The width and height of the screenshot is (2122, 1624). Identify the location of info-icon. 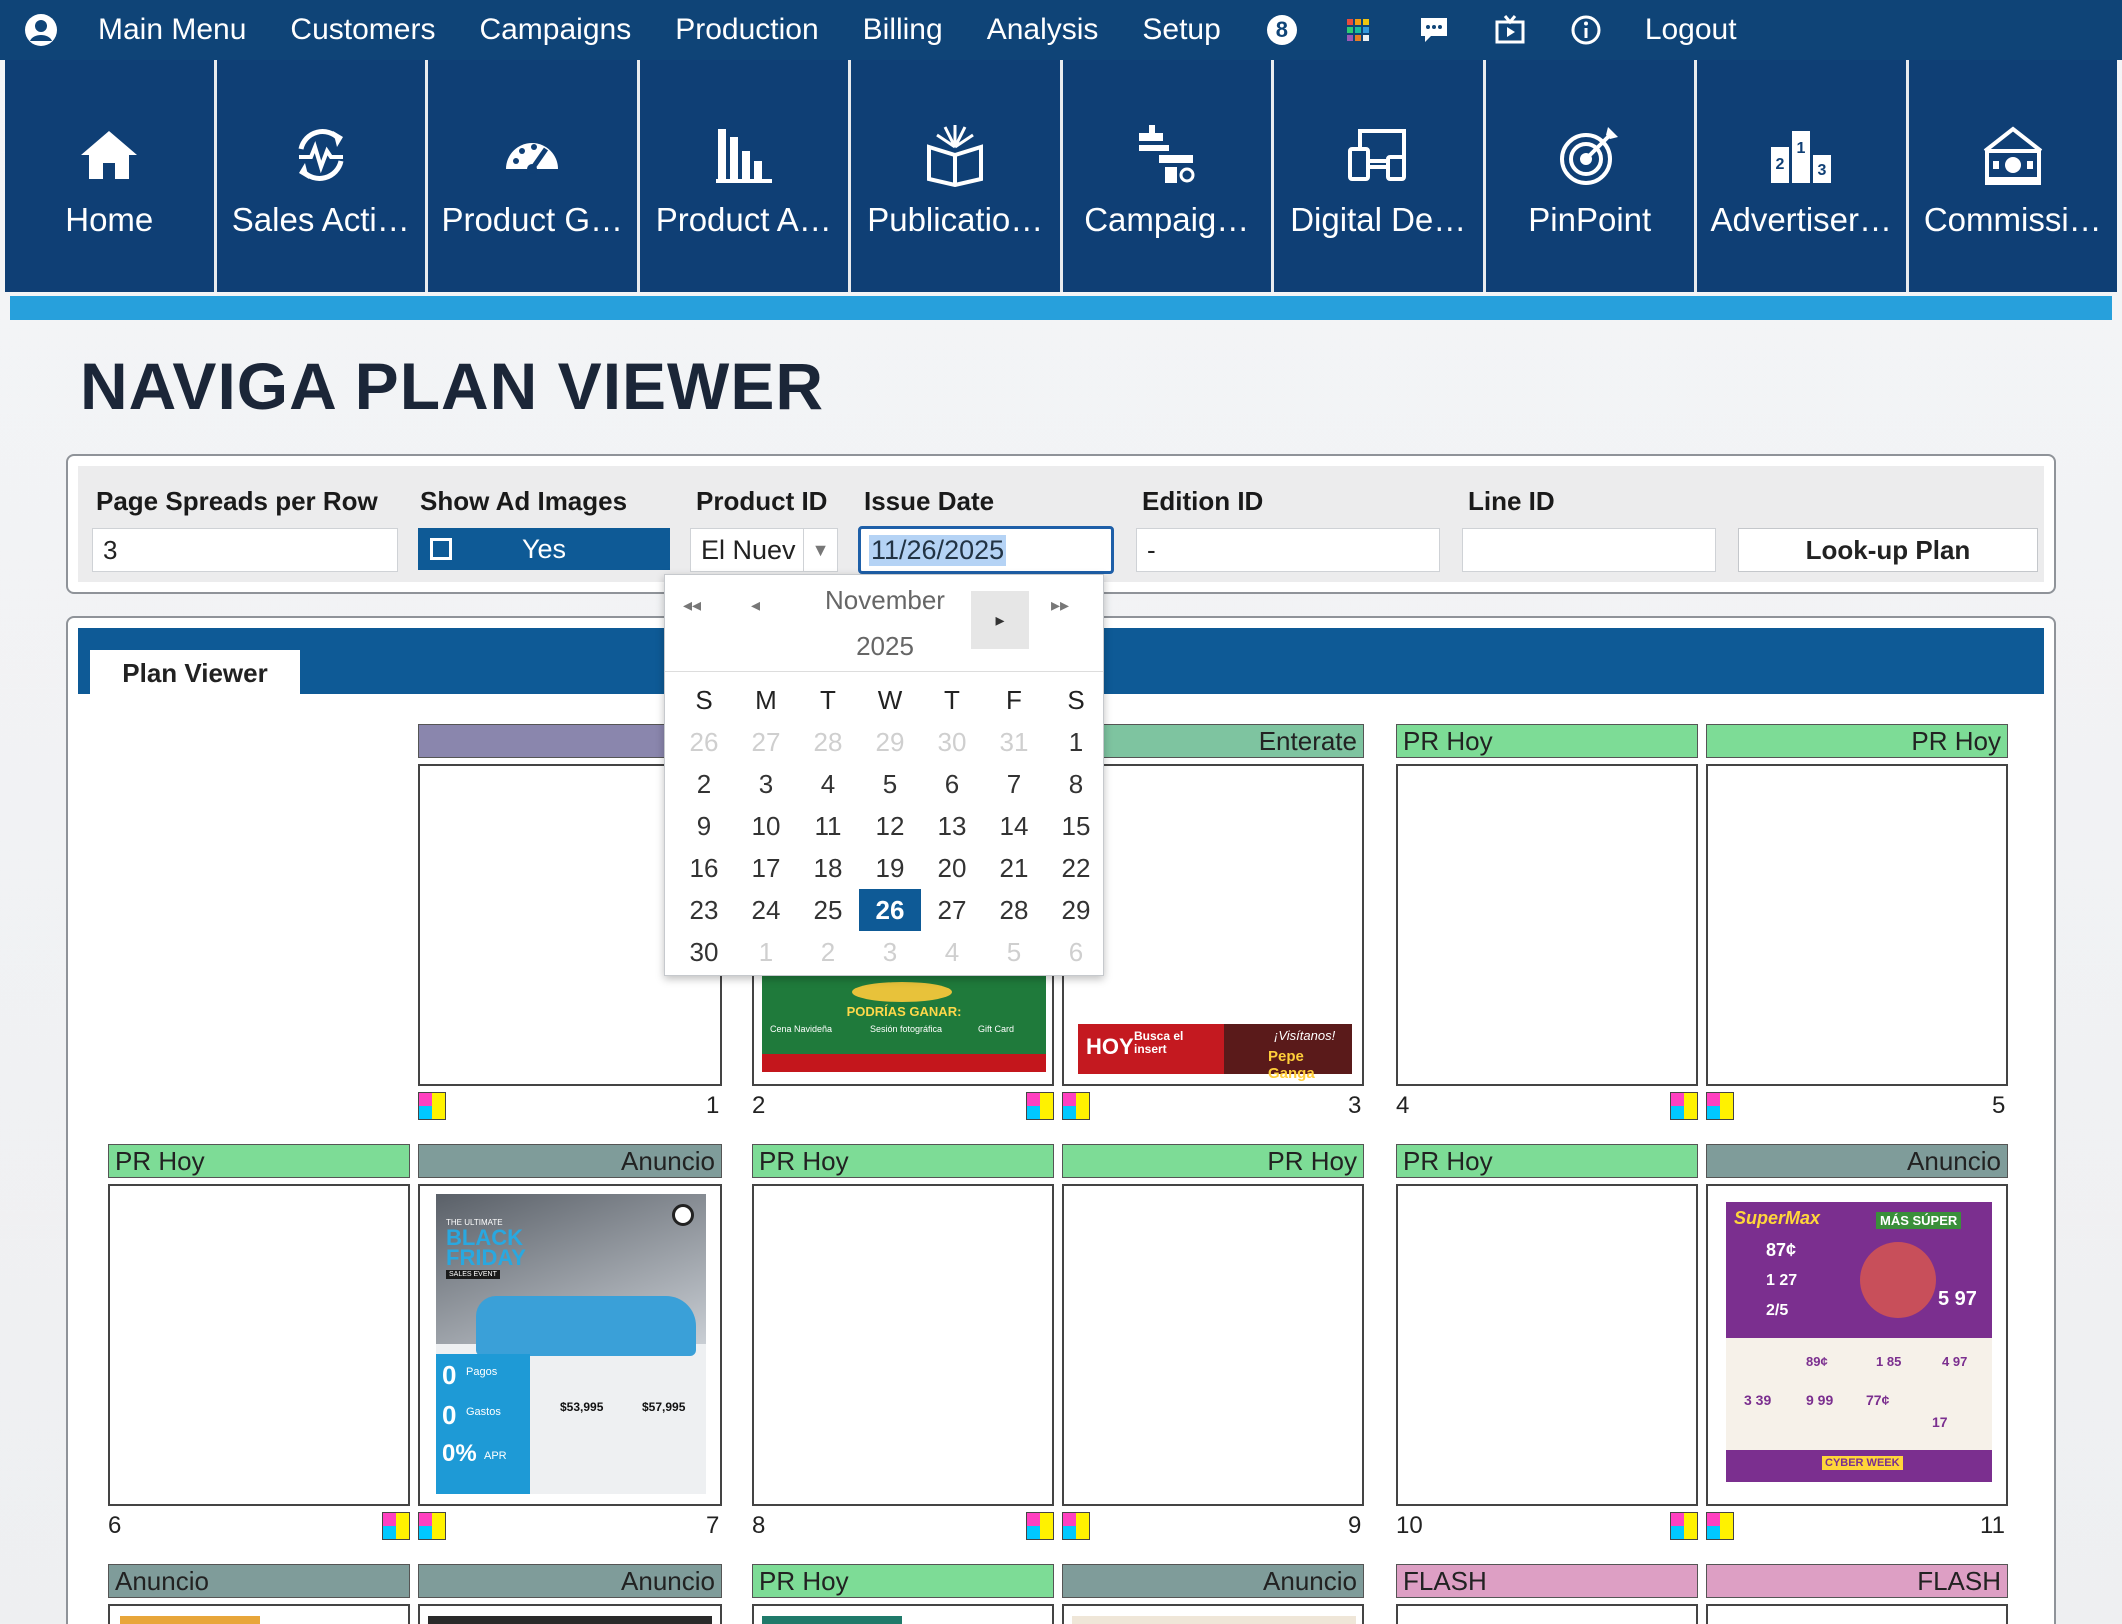
(1586, 30).